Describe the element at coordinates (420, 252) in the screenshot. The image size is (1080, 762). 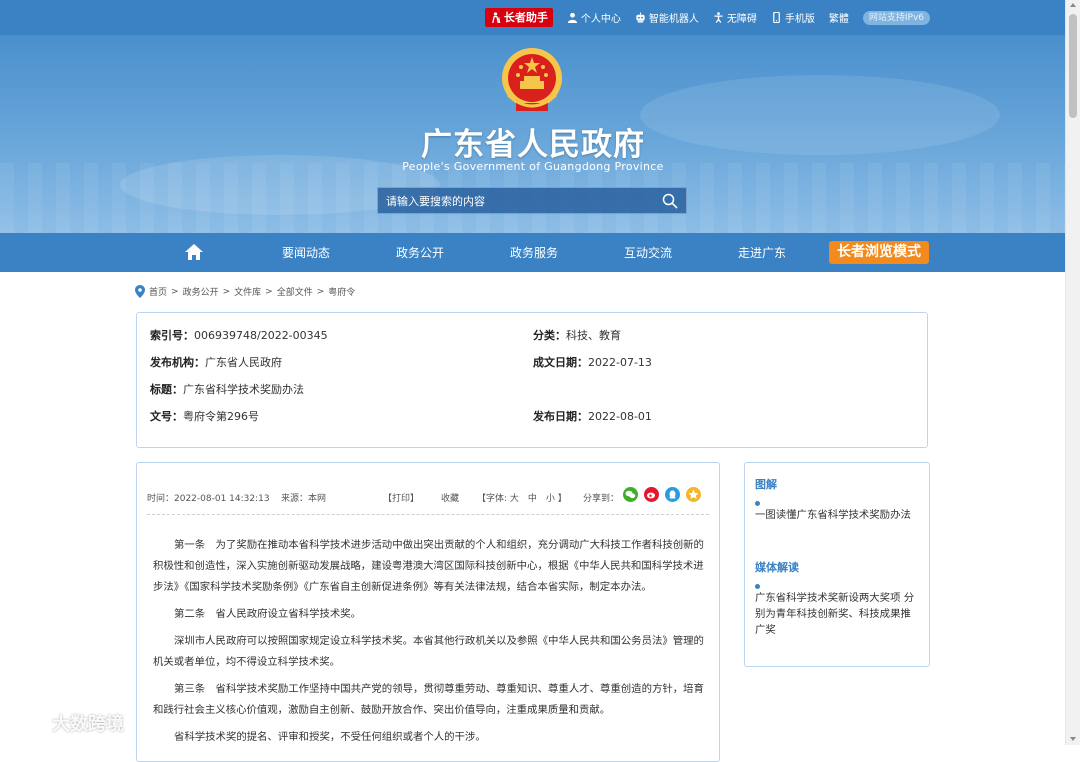
I see `nav-item-open-government: 政务公开` at that location.